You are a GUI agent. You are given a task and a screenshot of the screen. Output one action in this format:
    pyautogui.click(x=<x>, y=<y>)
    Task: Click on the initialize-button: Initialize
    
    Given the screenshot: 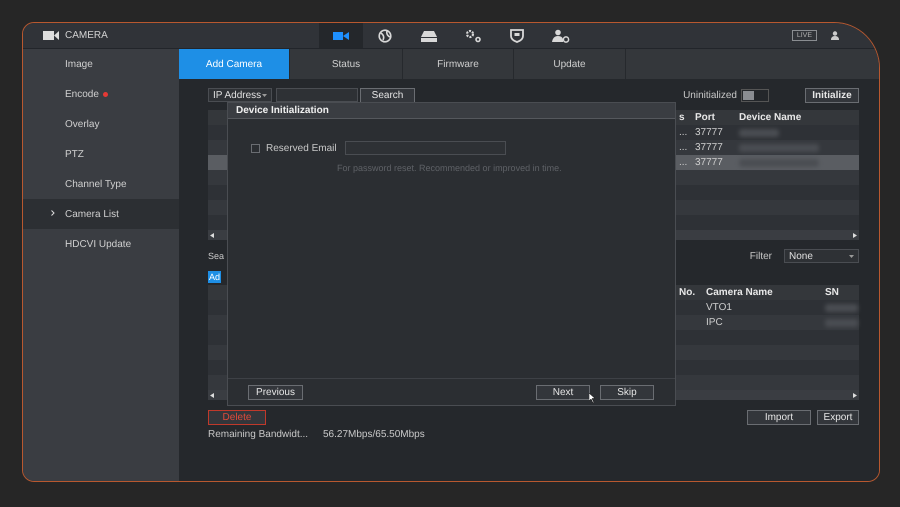 What is the action you would take?
    pyautogui.click(x=832, y=95)
    